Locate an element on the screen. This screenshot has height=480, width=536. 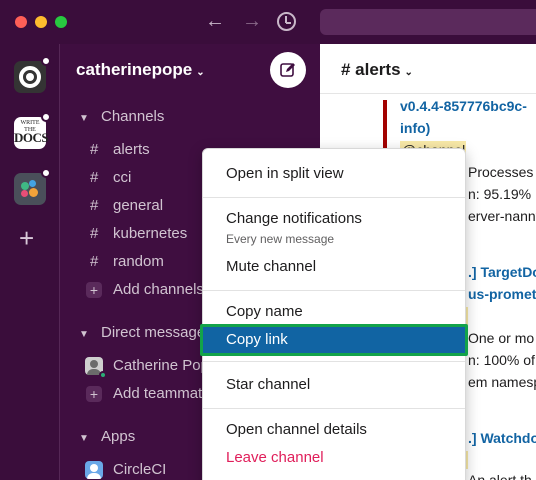
menu-item-leave-channel: Leave channel is located at coordinates (334, 458).